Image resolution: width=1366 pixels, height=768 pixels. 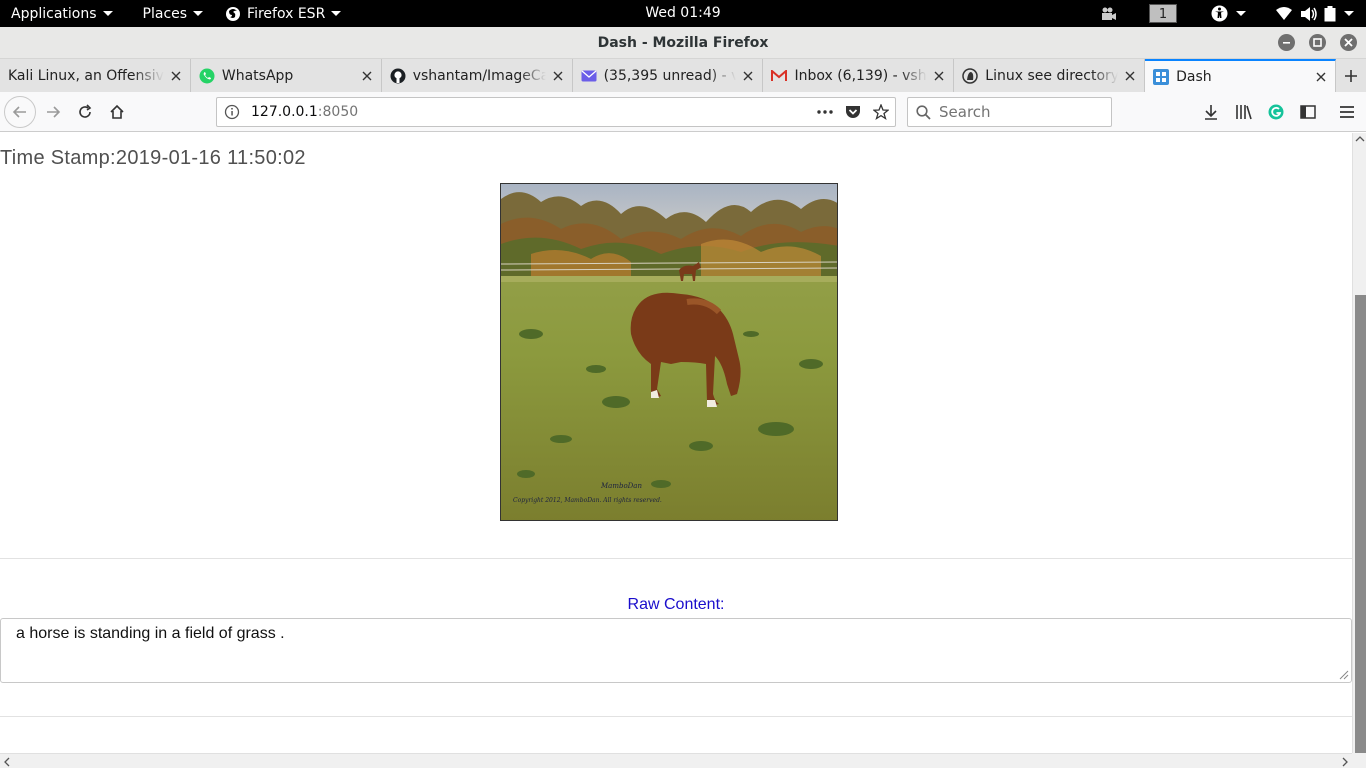 What do you see at coordinates (965, 112) in the screenshot?
I see `search-placeholder: Search` at bounding box center [965, 112].